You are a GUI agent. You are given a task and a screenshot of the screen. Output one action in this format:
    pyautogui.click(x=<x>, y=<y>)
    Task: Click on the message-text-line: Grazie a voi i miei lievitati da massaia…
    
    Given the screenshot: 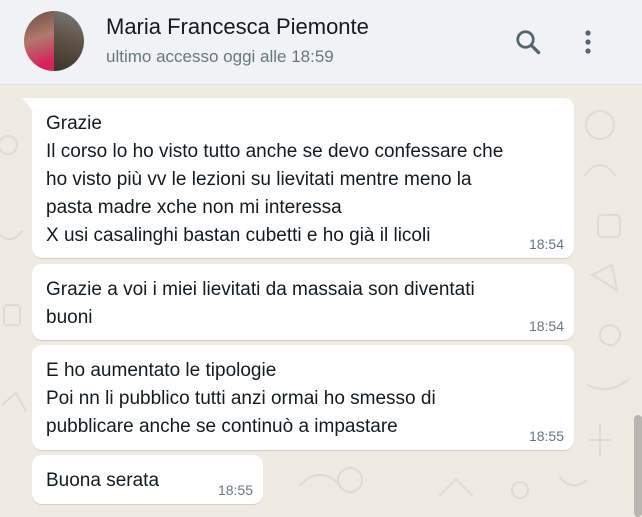 What is the action you would take?
    pyautogui.click(x=260, y=289)
    